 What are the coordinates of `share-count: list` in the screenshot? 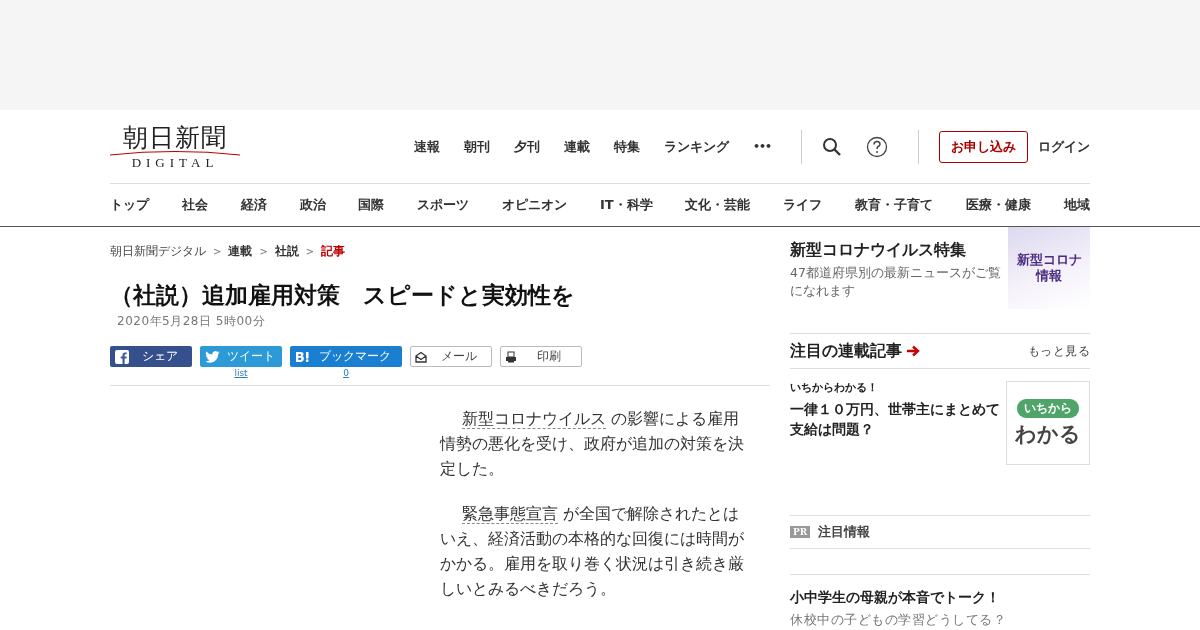 It's located at (241, 373).